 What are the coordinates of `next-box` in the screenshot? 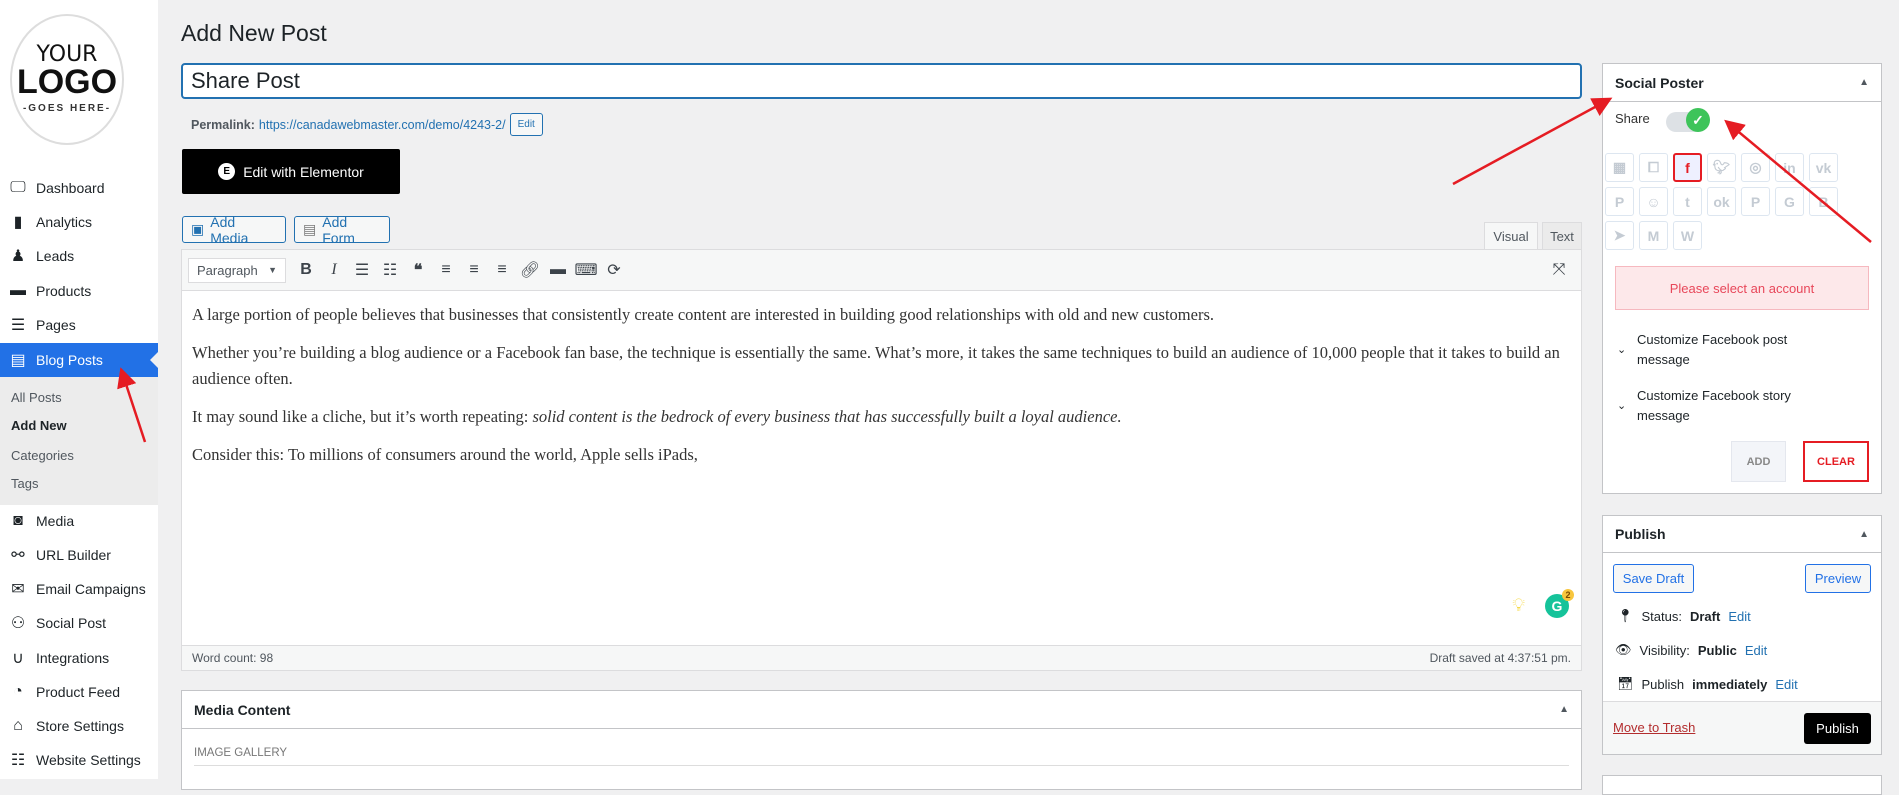 It's located at (1742, 785).